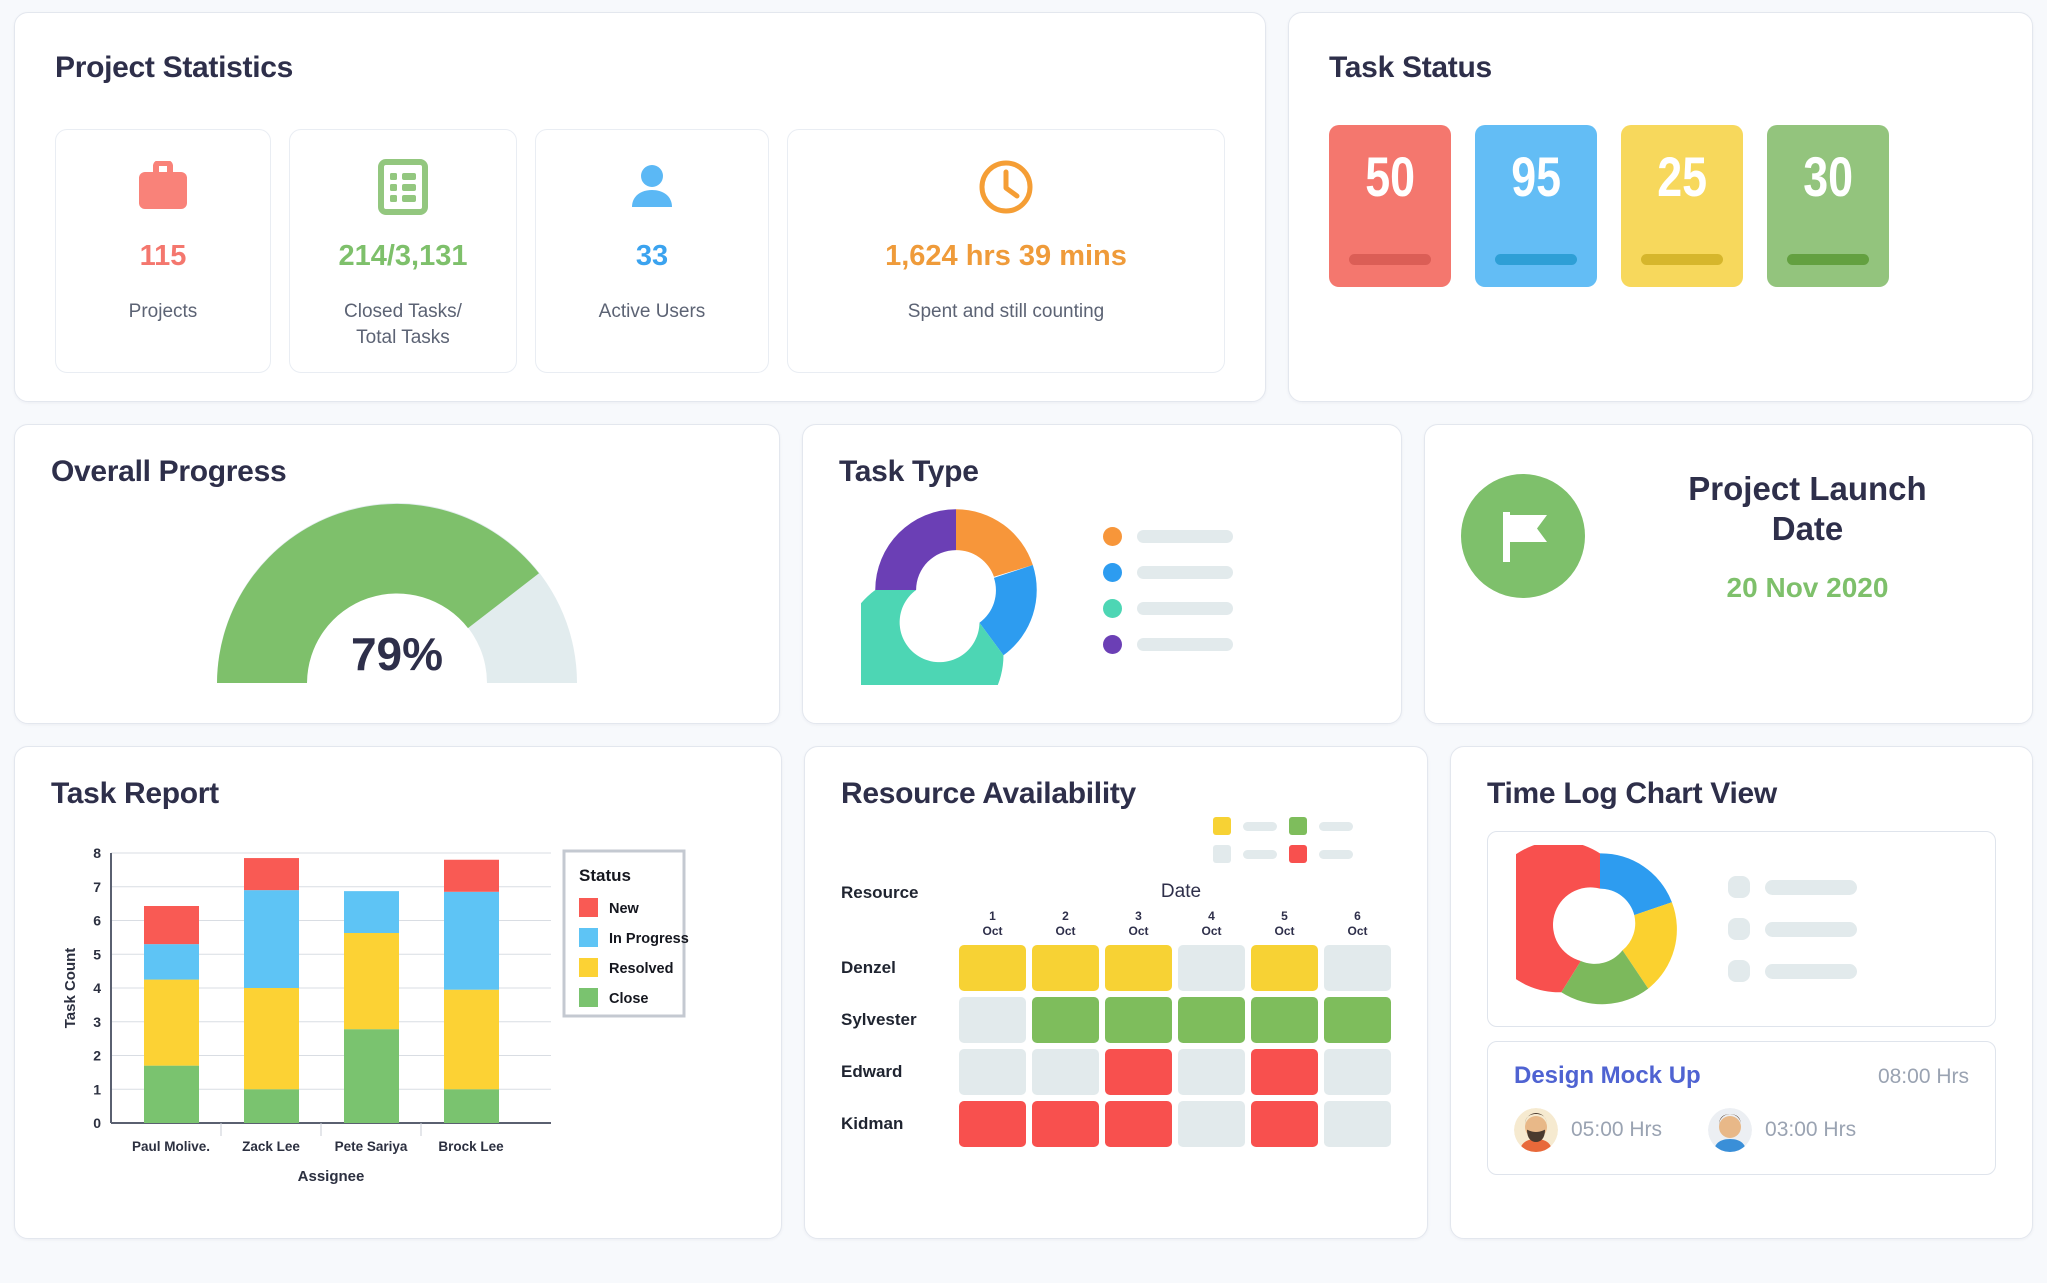 Image resolution: width=2047 pixels, height=1283 pixels. I want to click on time-log-title: Time Log Chart View, so click(1632, 793).